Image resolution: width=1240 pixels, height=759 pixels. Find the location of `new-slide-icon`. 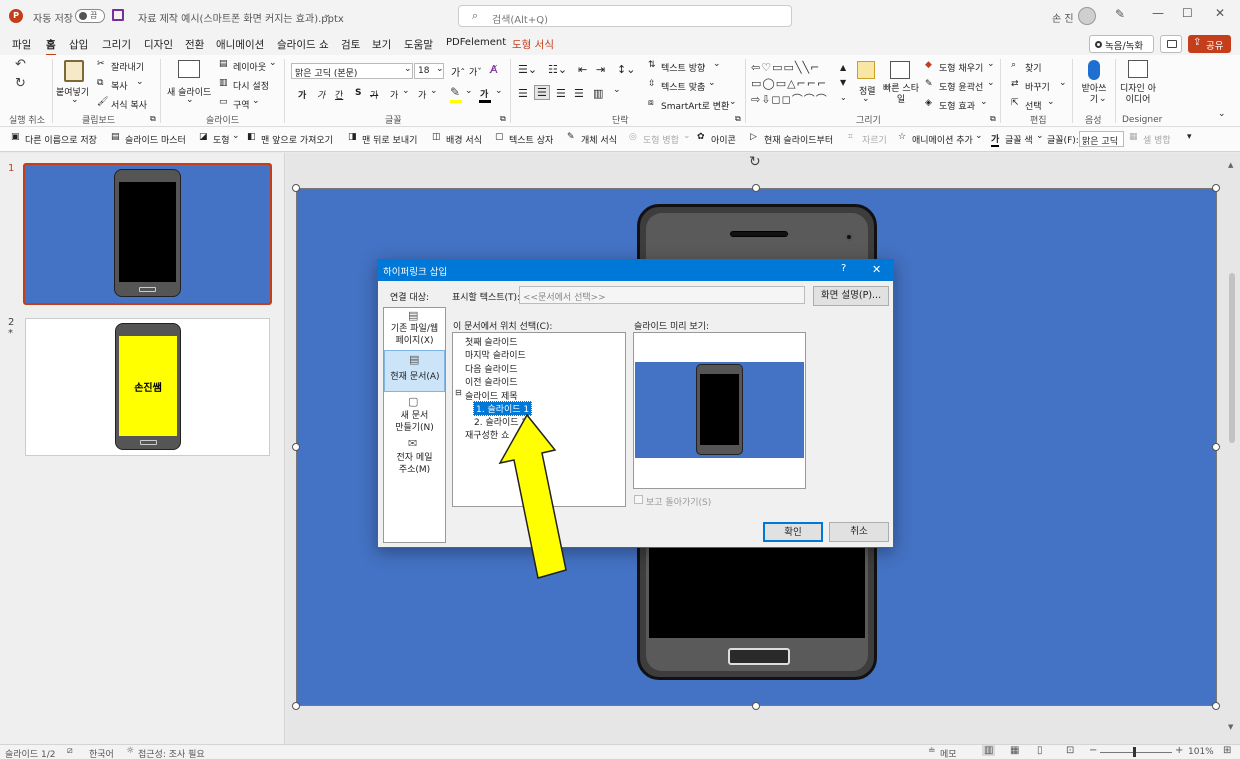

new-slide-icon is located at coordinates (189, 69).